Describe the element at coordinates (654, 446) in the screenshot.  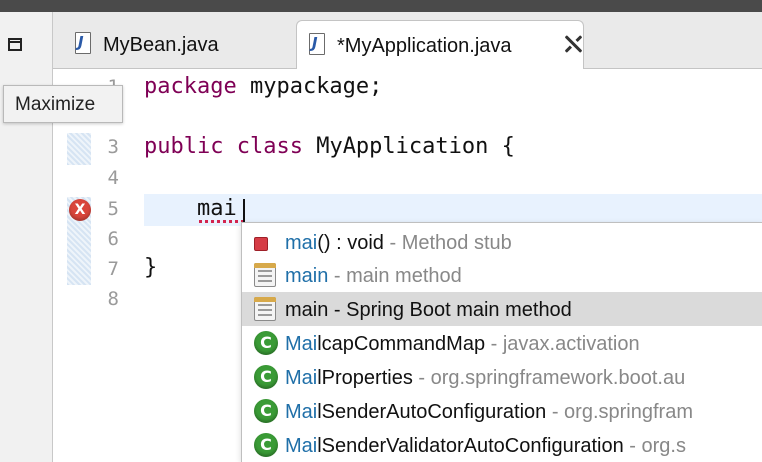
I see `proposal-qualifier: - org.s` at that location.